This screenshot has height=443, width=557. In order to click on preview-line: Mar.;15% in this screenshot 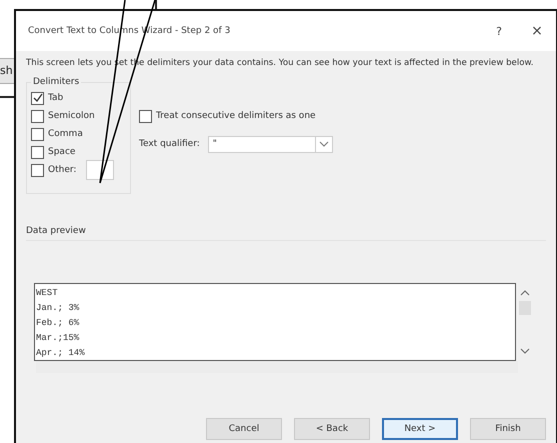, I will do `click(58, 338)`.